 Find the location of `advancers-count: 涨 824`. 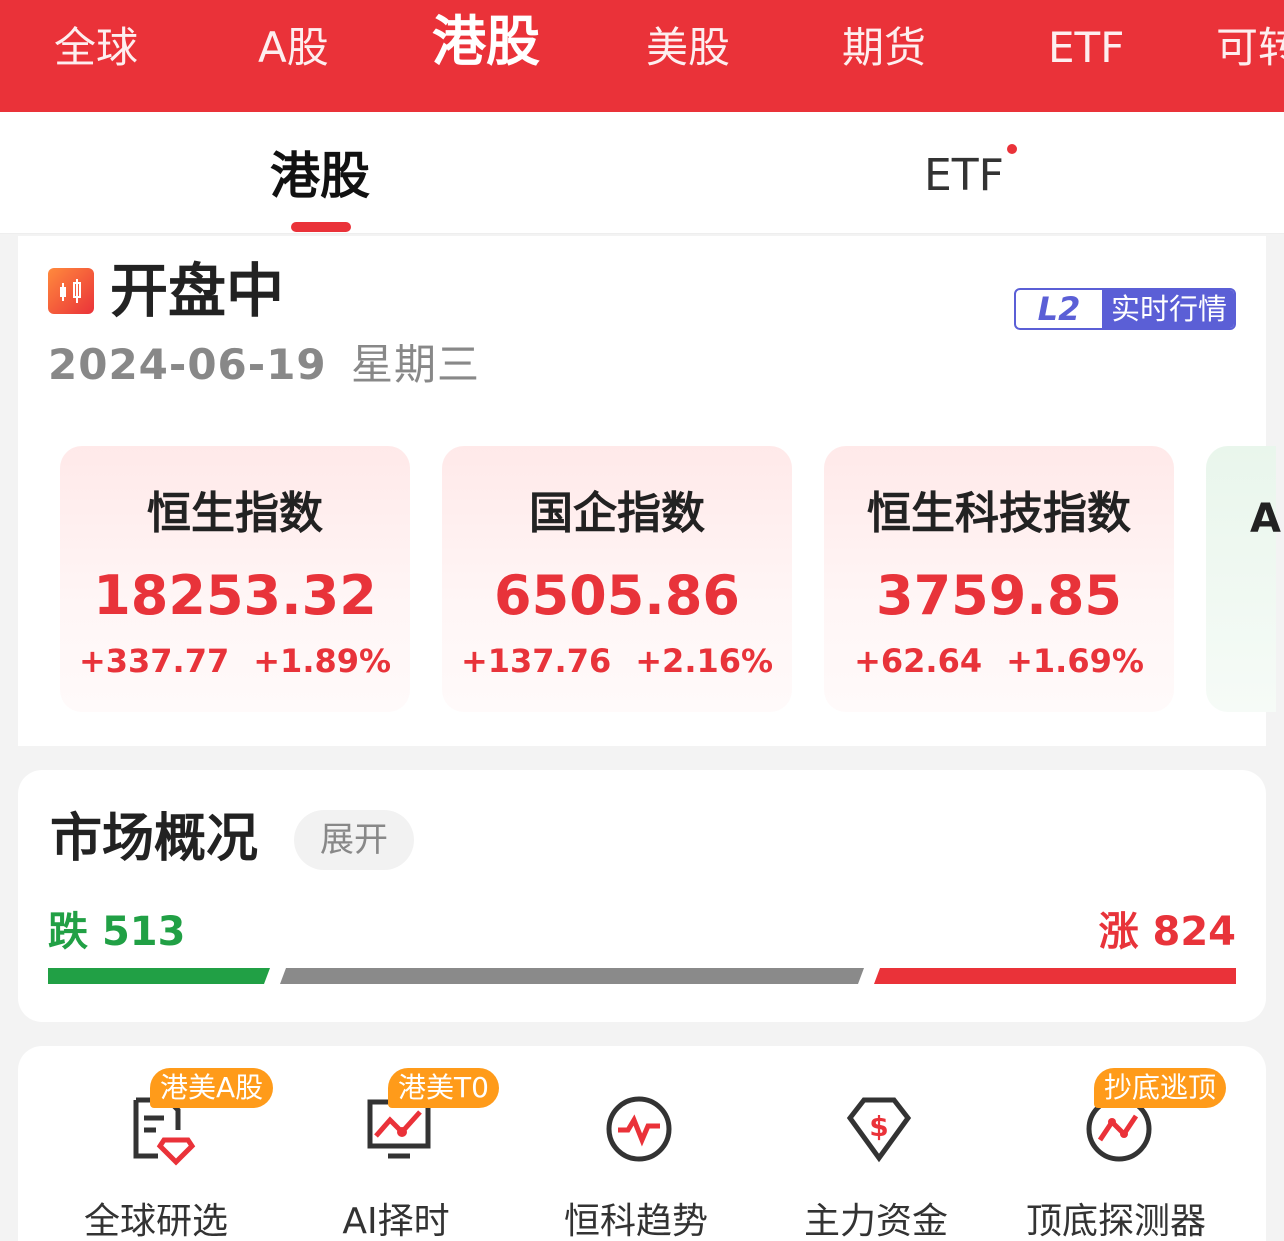

advancers-count: 涨 824 is located at coordinates (1167, 932).